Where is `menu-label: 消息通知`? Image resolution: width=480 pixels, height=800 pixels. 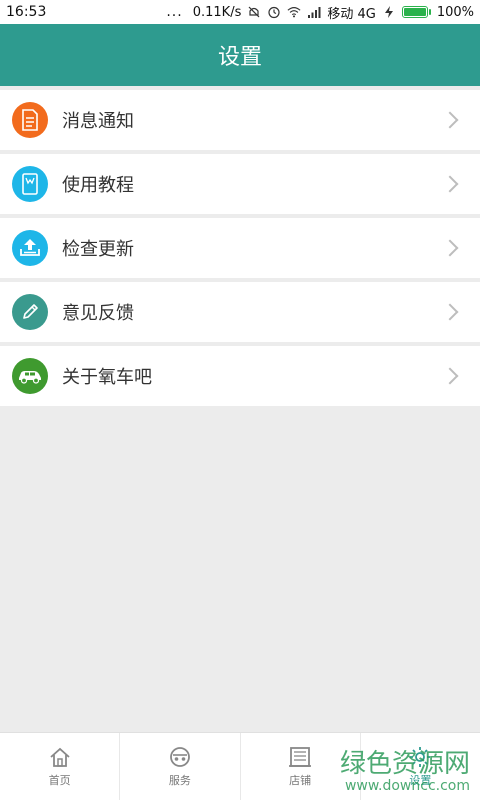 menu-label: 消息通知 is located at coordinates (98, 121).